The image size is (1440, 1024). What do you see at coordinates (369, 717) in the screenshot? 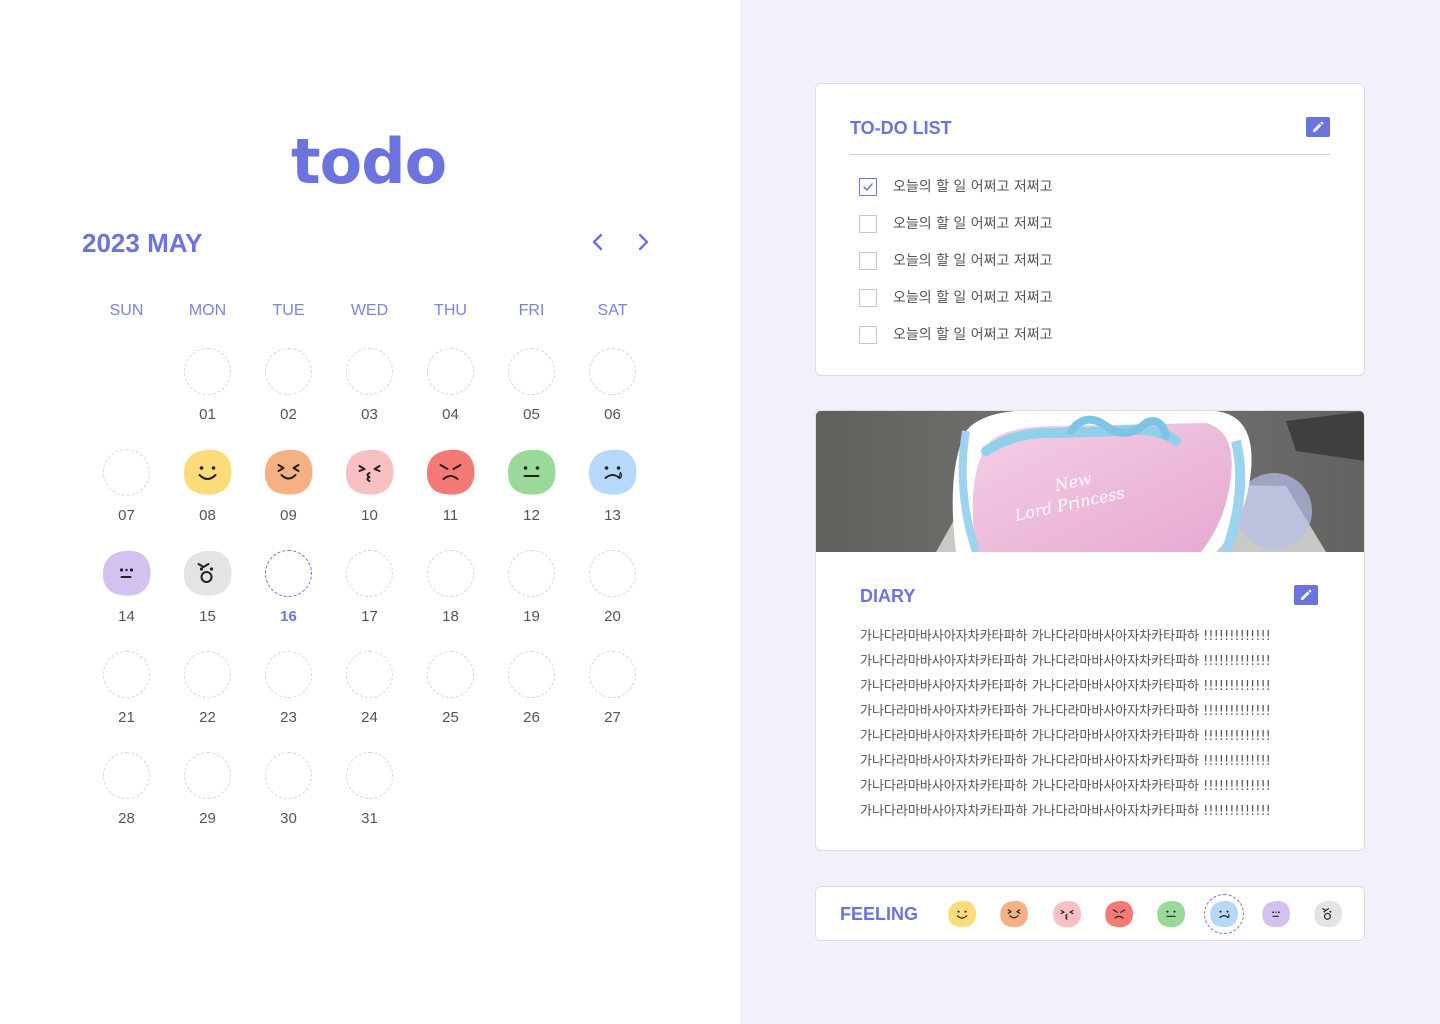
I see `day-number: 24` at bounding box center [369, 717].